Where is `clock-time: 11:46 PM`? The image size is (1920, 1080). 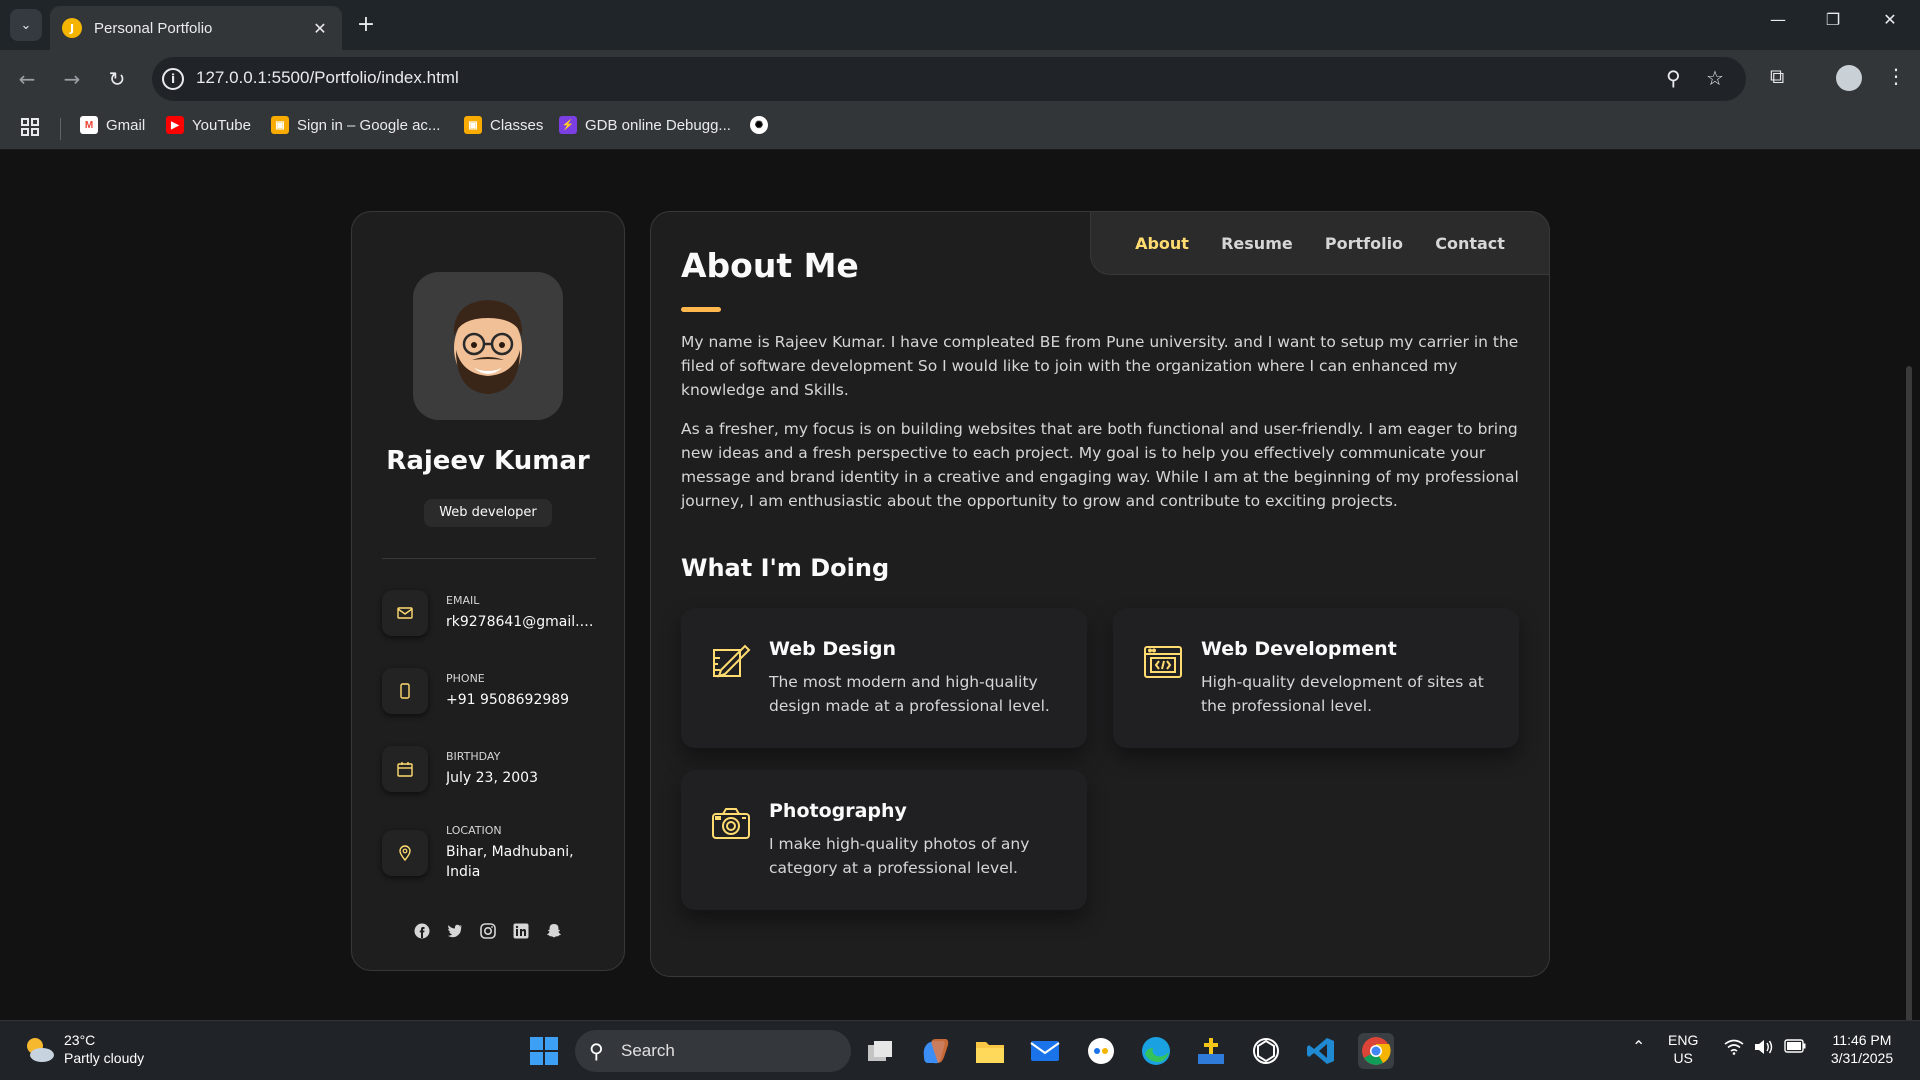
clock-time: 11:46 PM is located at coordinates (1862, 1040).